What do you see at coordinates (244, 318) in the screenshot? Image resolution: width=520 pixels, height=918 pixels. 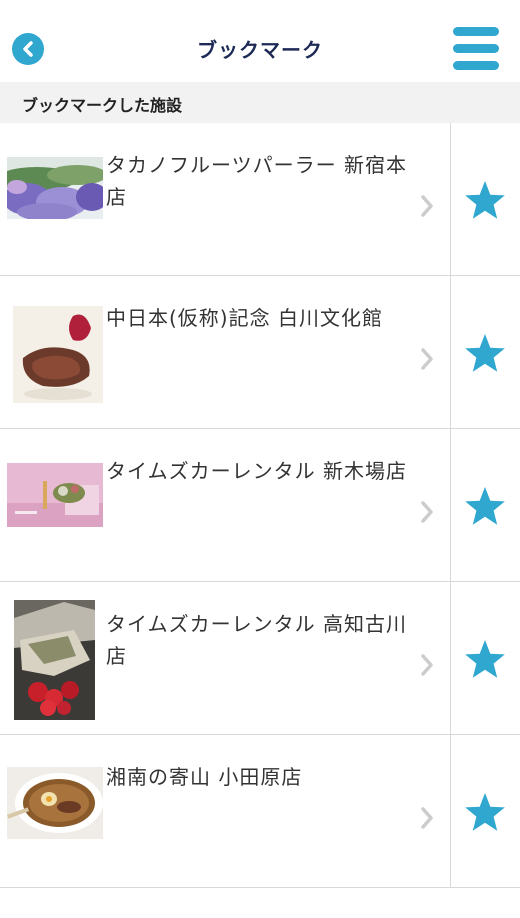 I see `facility-name: 中日本(仮称)記念 白川文化館` at bounding box center [244, 318].